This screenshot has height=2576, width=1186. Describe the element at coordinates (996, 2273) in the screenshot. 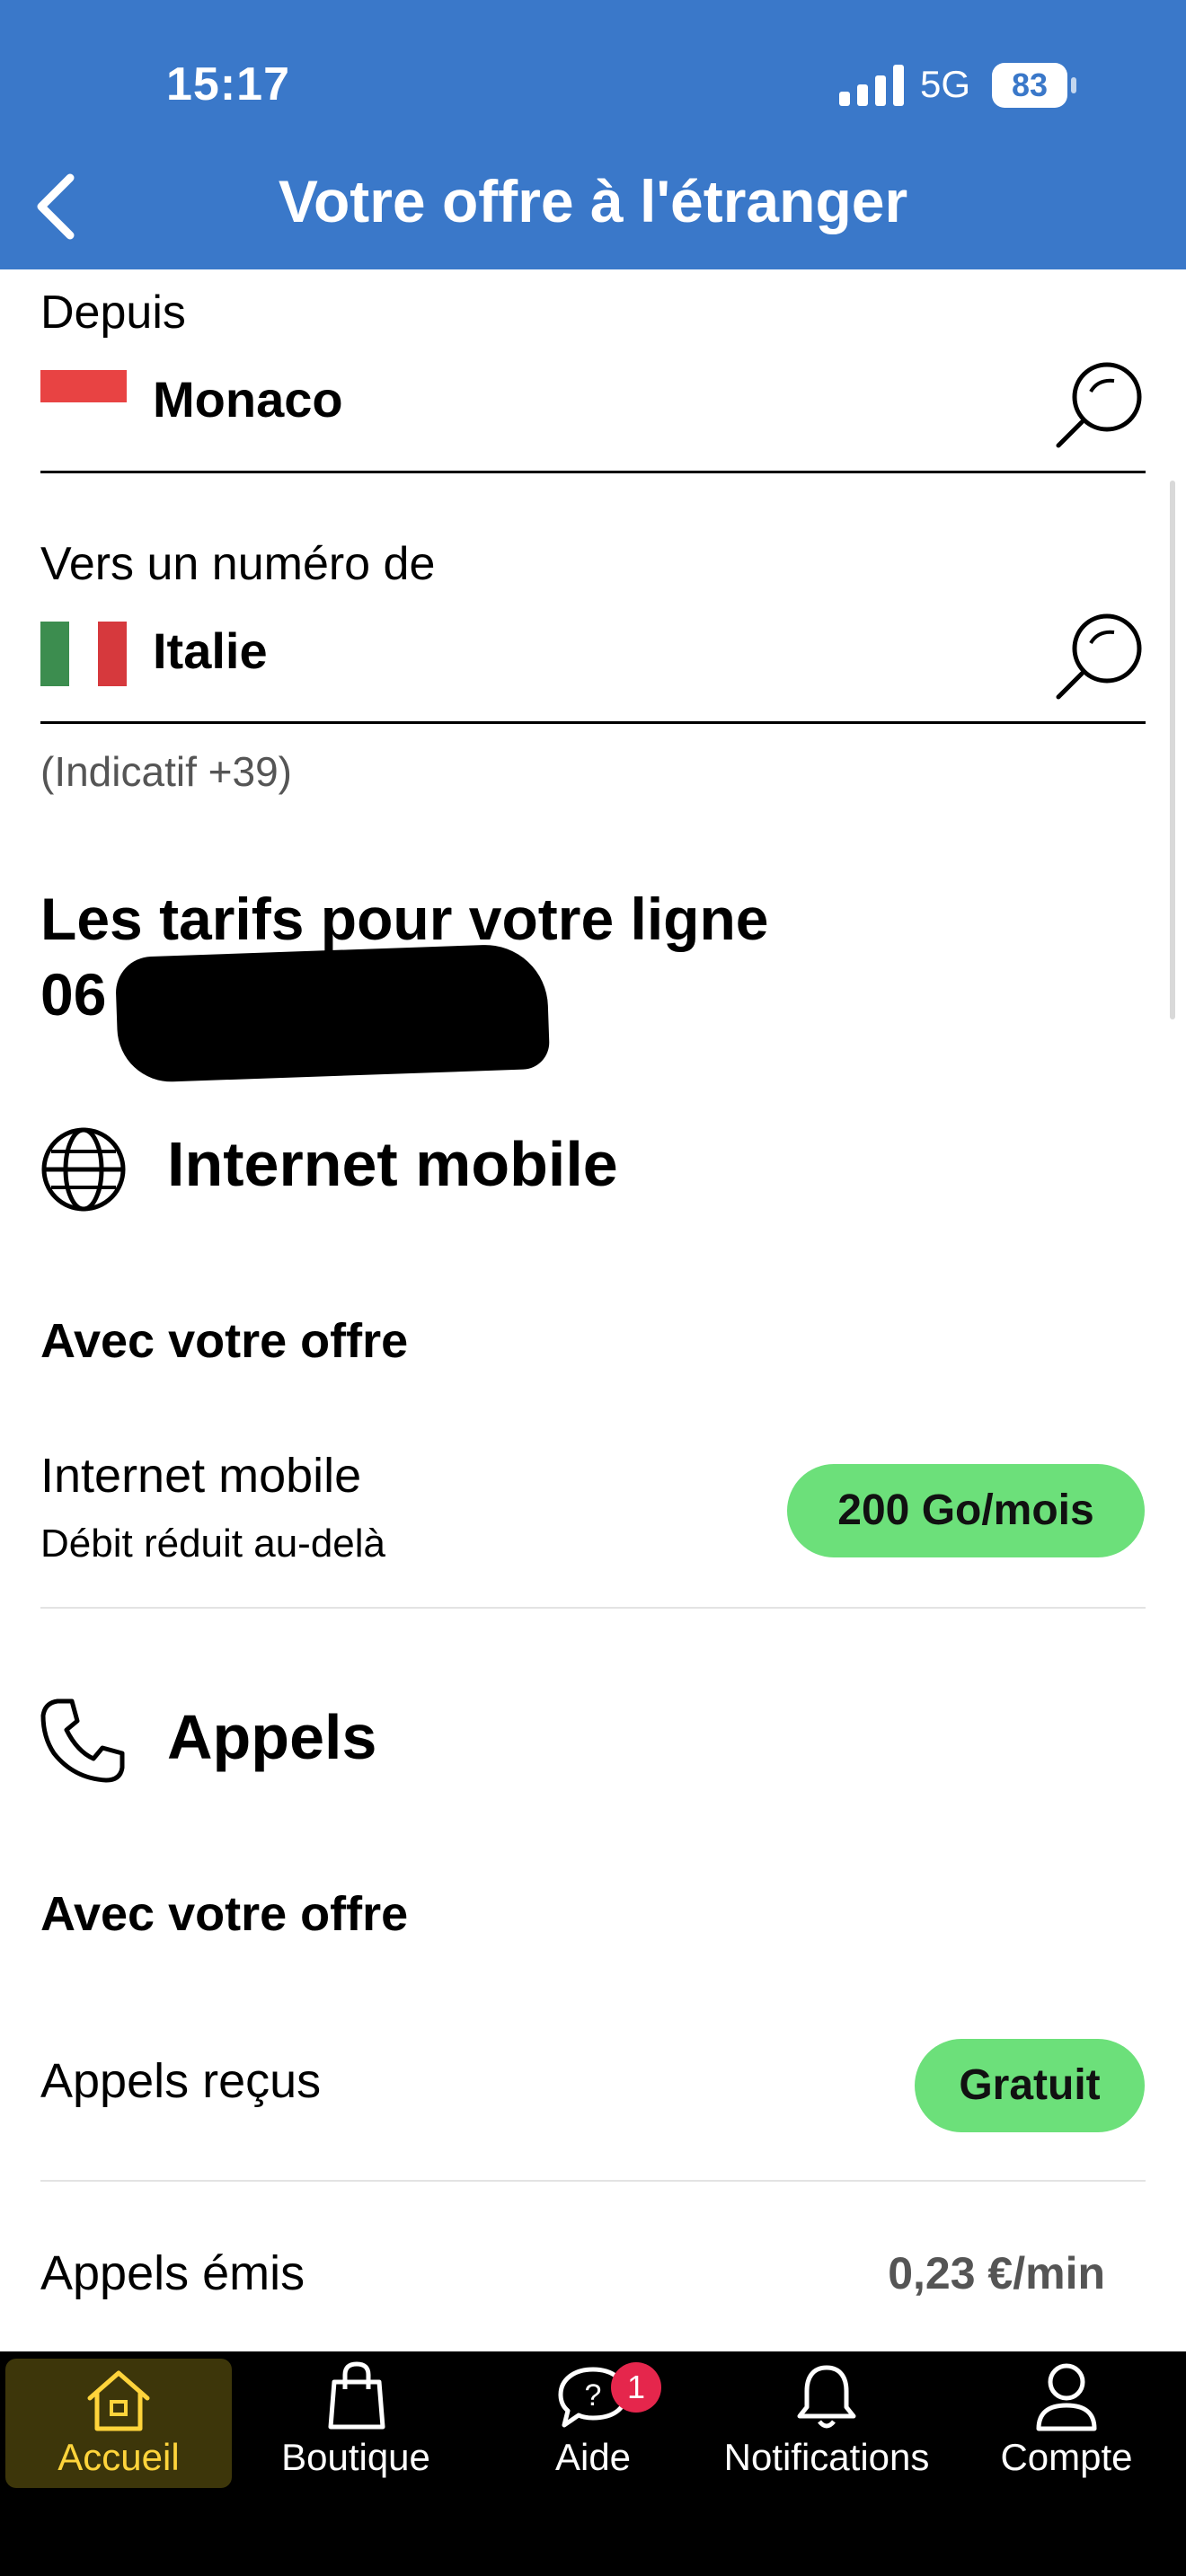

I see `calls-emitted-price: 0,23 €/min` at that location.